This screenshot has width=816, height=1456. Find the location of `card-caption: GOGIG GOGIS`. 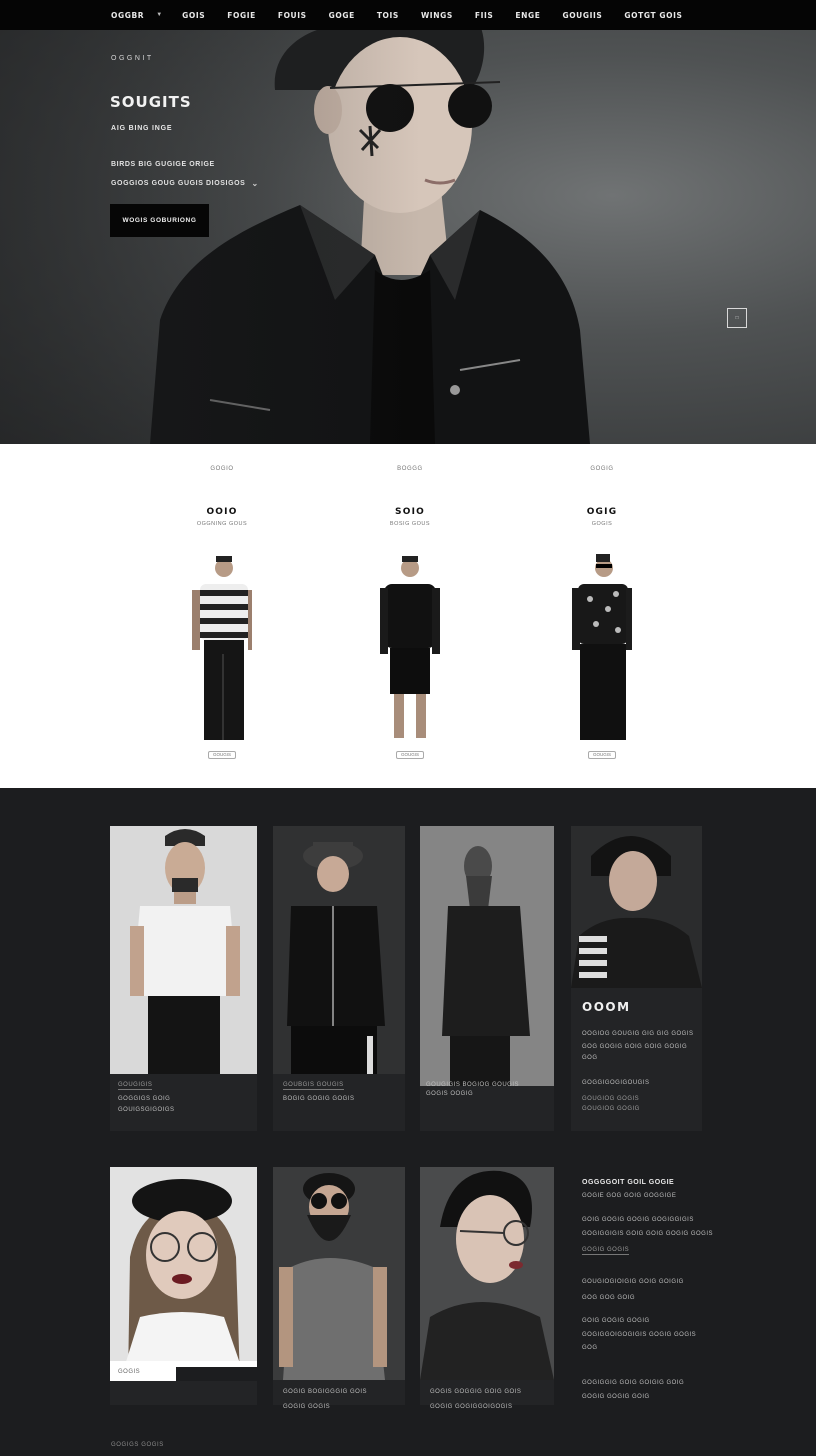

card-caption: GOGIG GOGIS is located at coordinates (307, 1407).